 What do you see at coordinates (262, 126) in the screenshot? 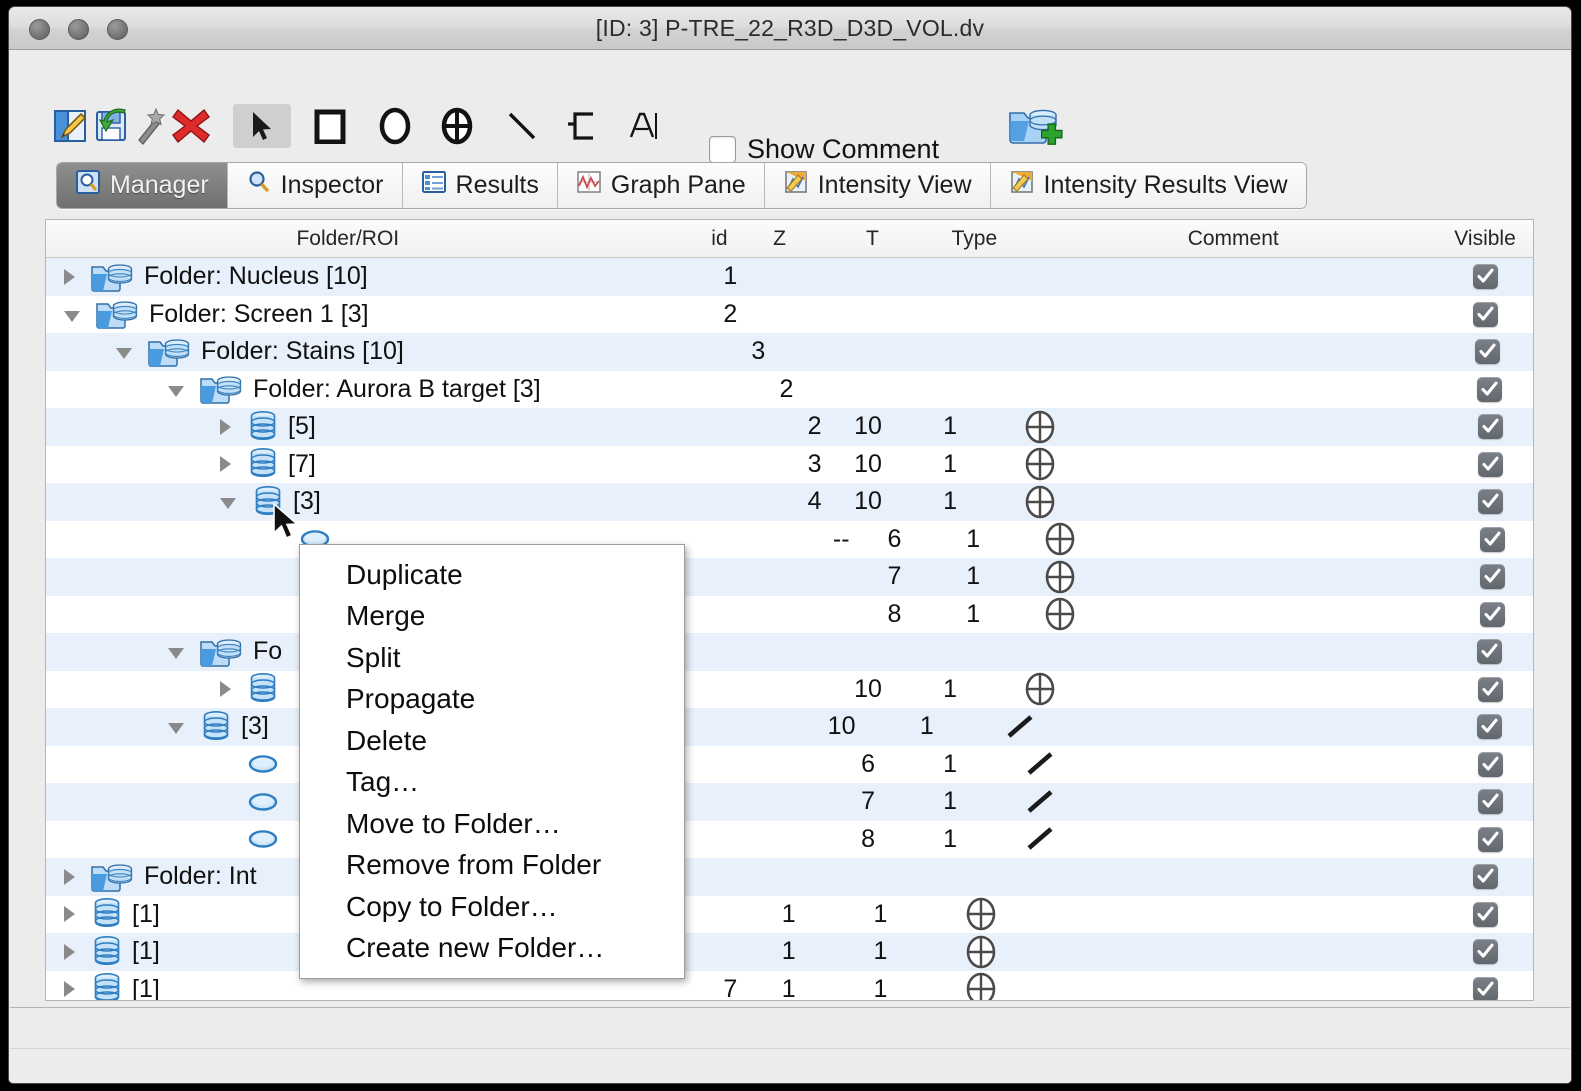
I see `pointer-tool-icon` at bounding box center [262, 126].